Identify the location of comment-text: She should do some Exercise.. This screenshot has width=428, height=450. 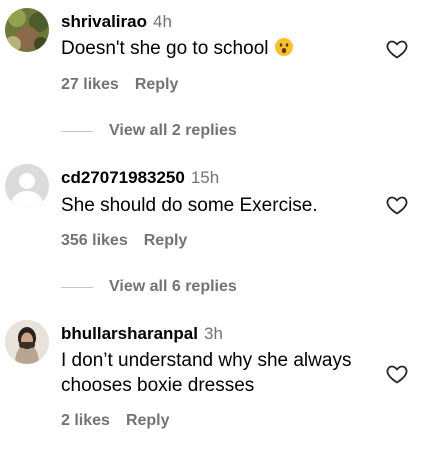
(216, 205).